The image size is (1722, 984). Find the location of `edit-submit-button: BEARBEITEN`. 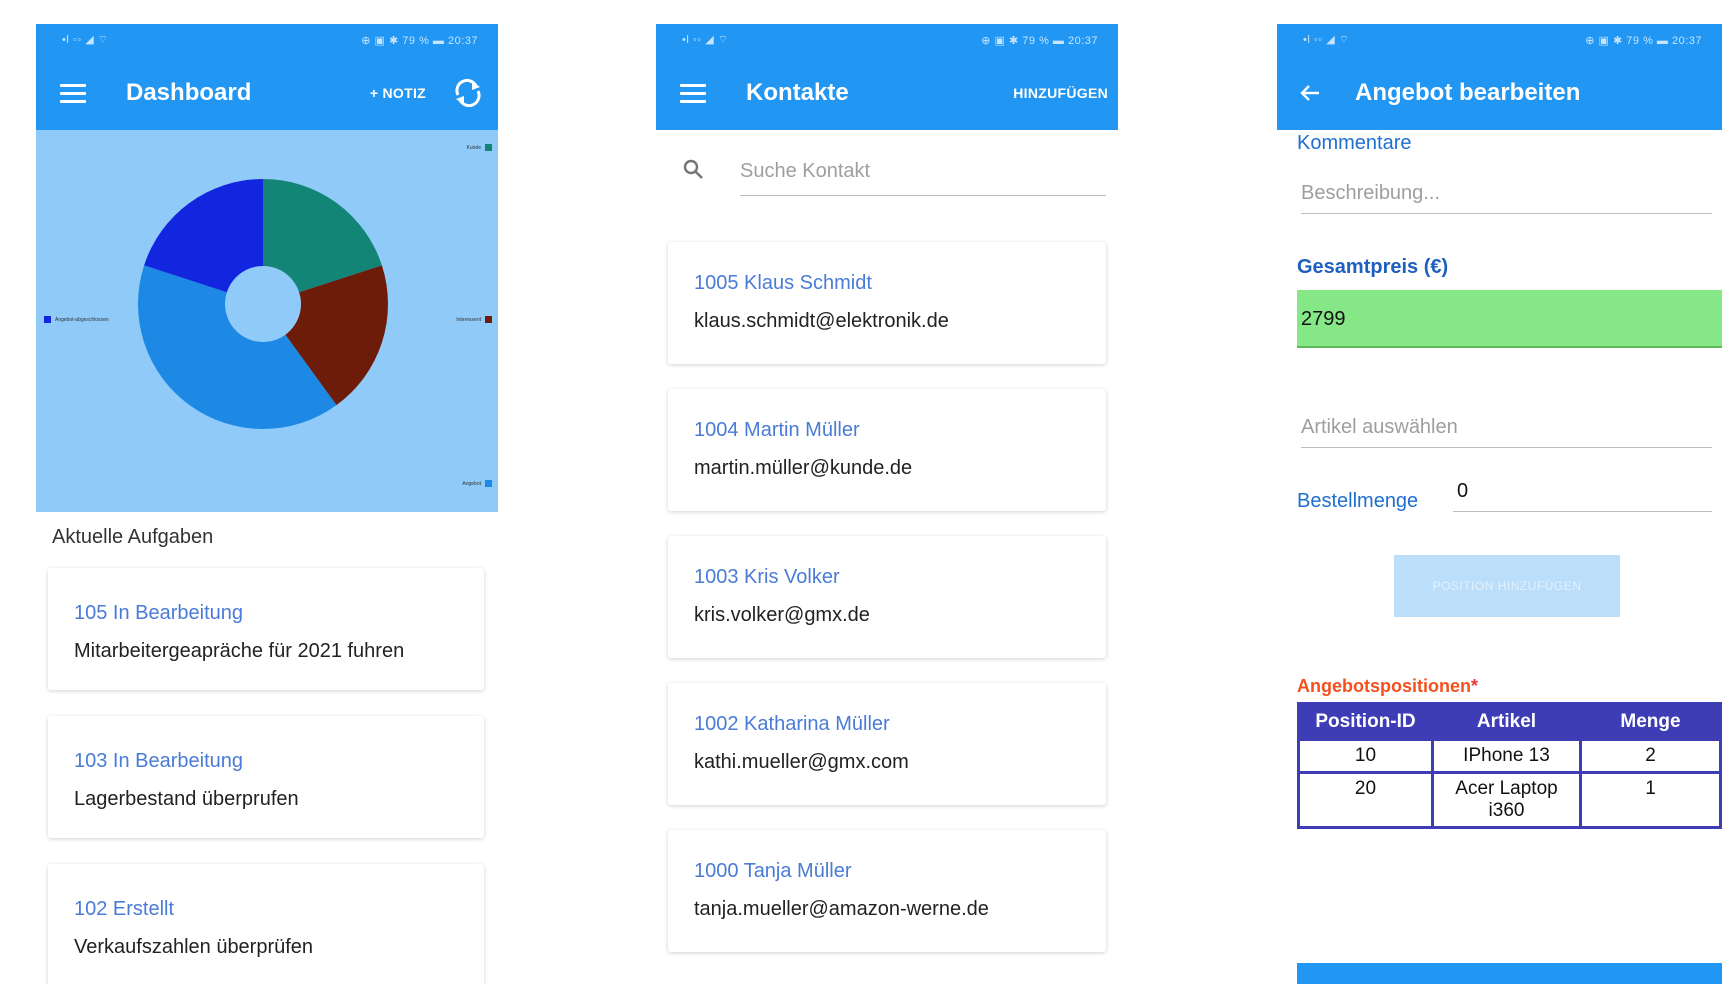

edit-submit-button: BEARBEITEN is located at coordinates (1509, 973).